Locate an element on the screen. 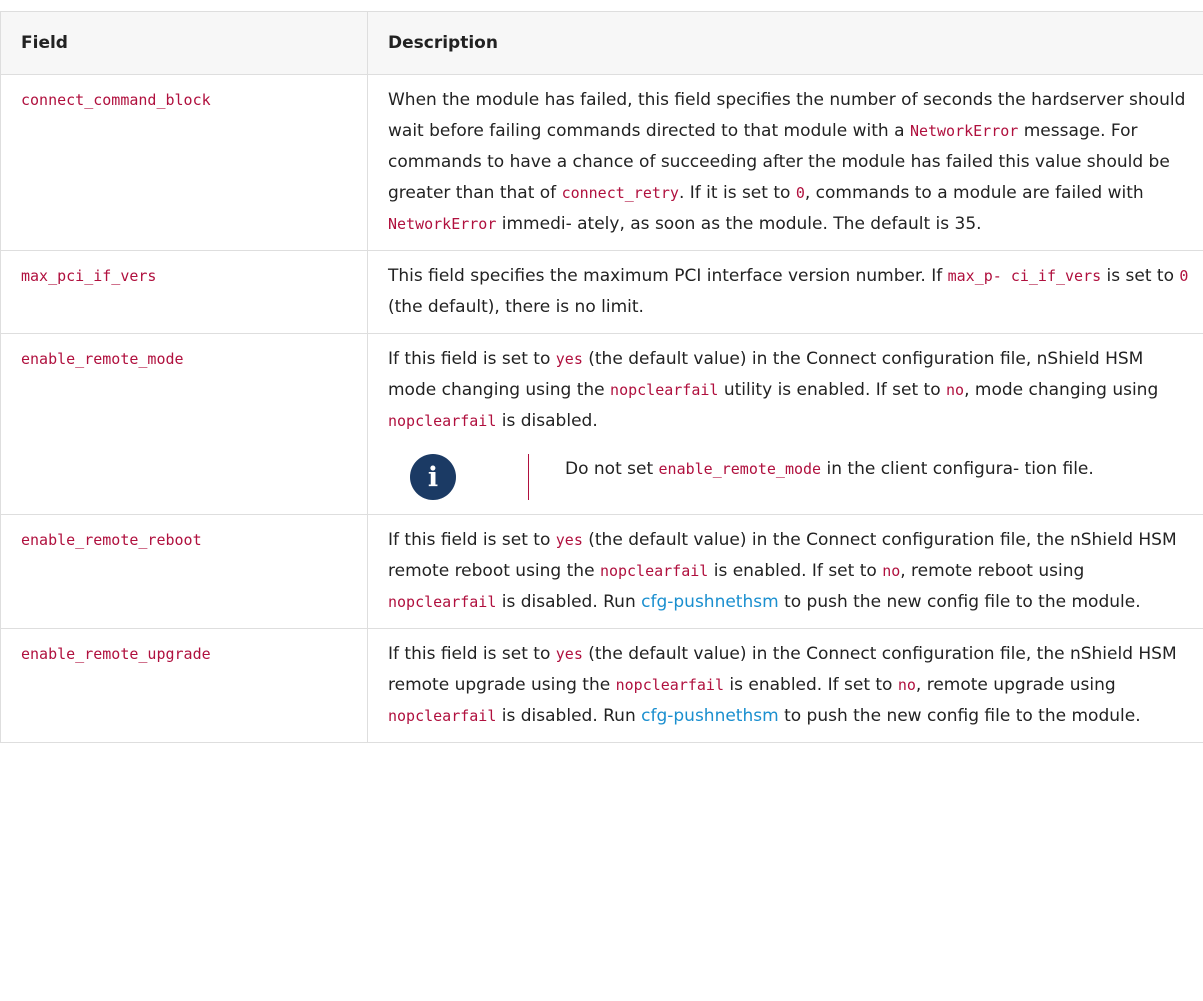 Image resolution: width=1203 pixels, height=1001 pixels. desc-text: is disabled. is located at coordinates (547, 421).